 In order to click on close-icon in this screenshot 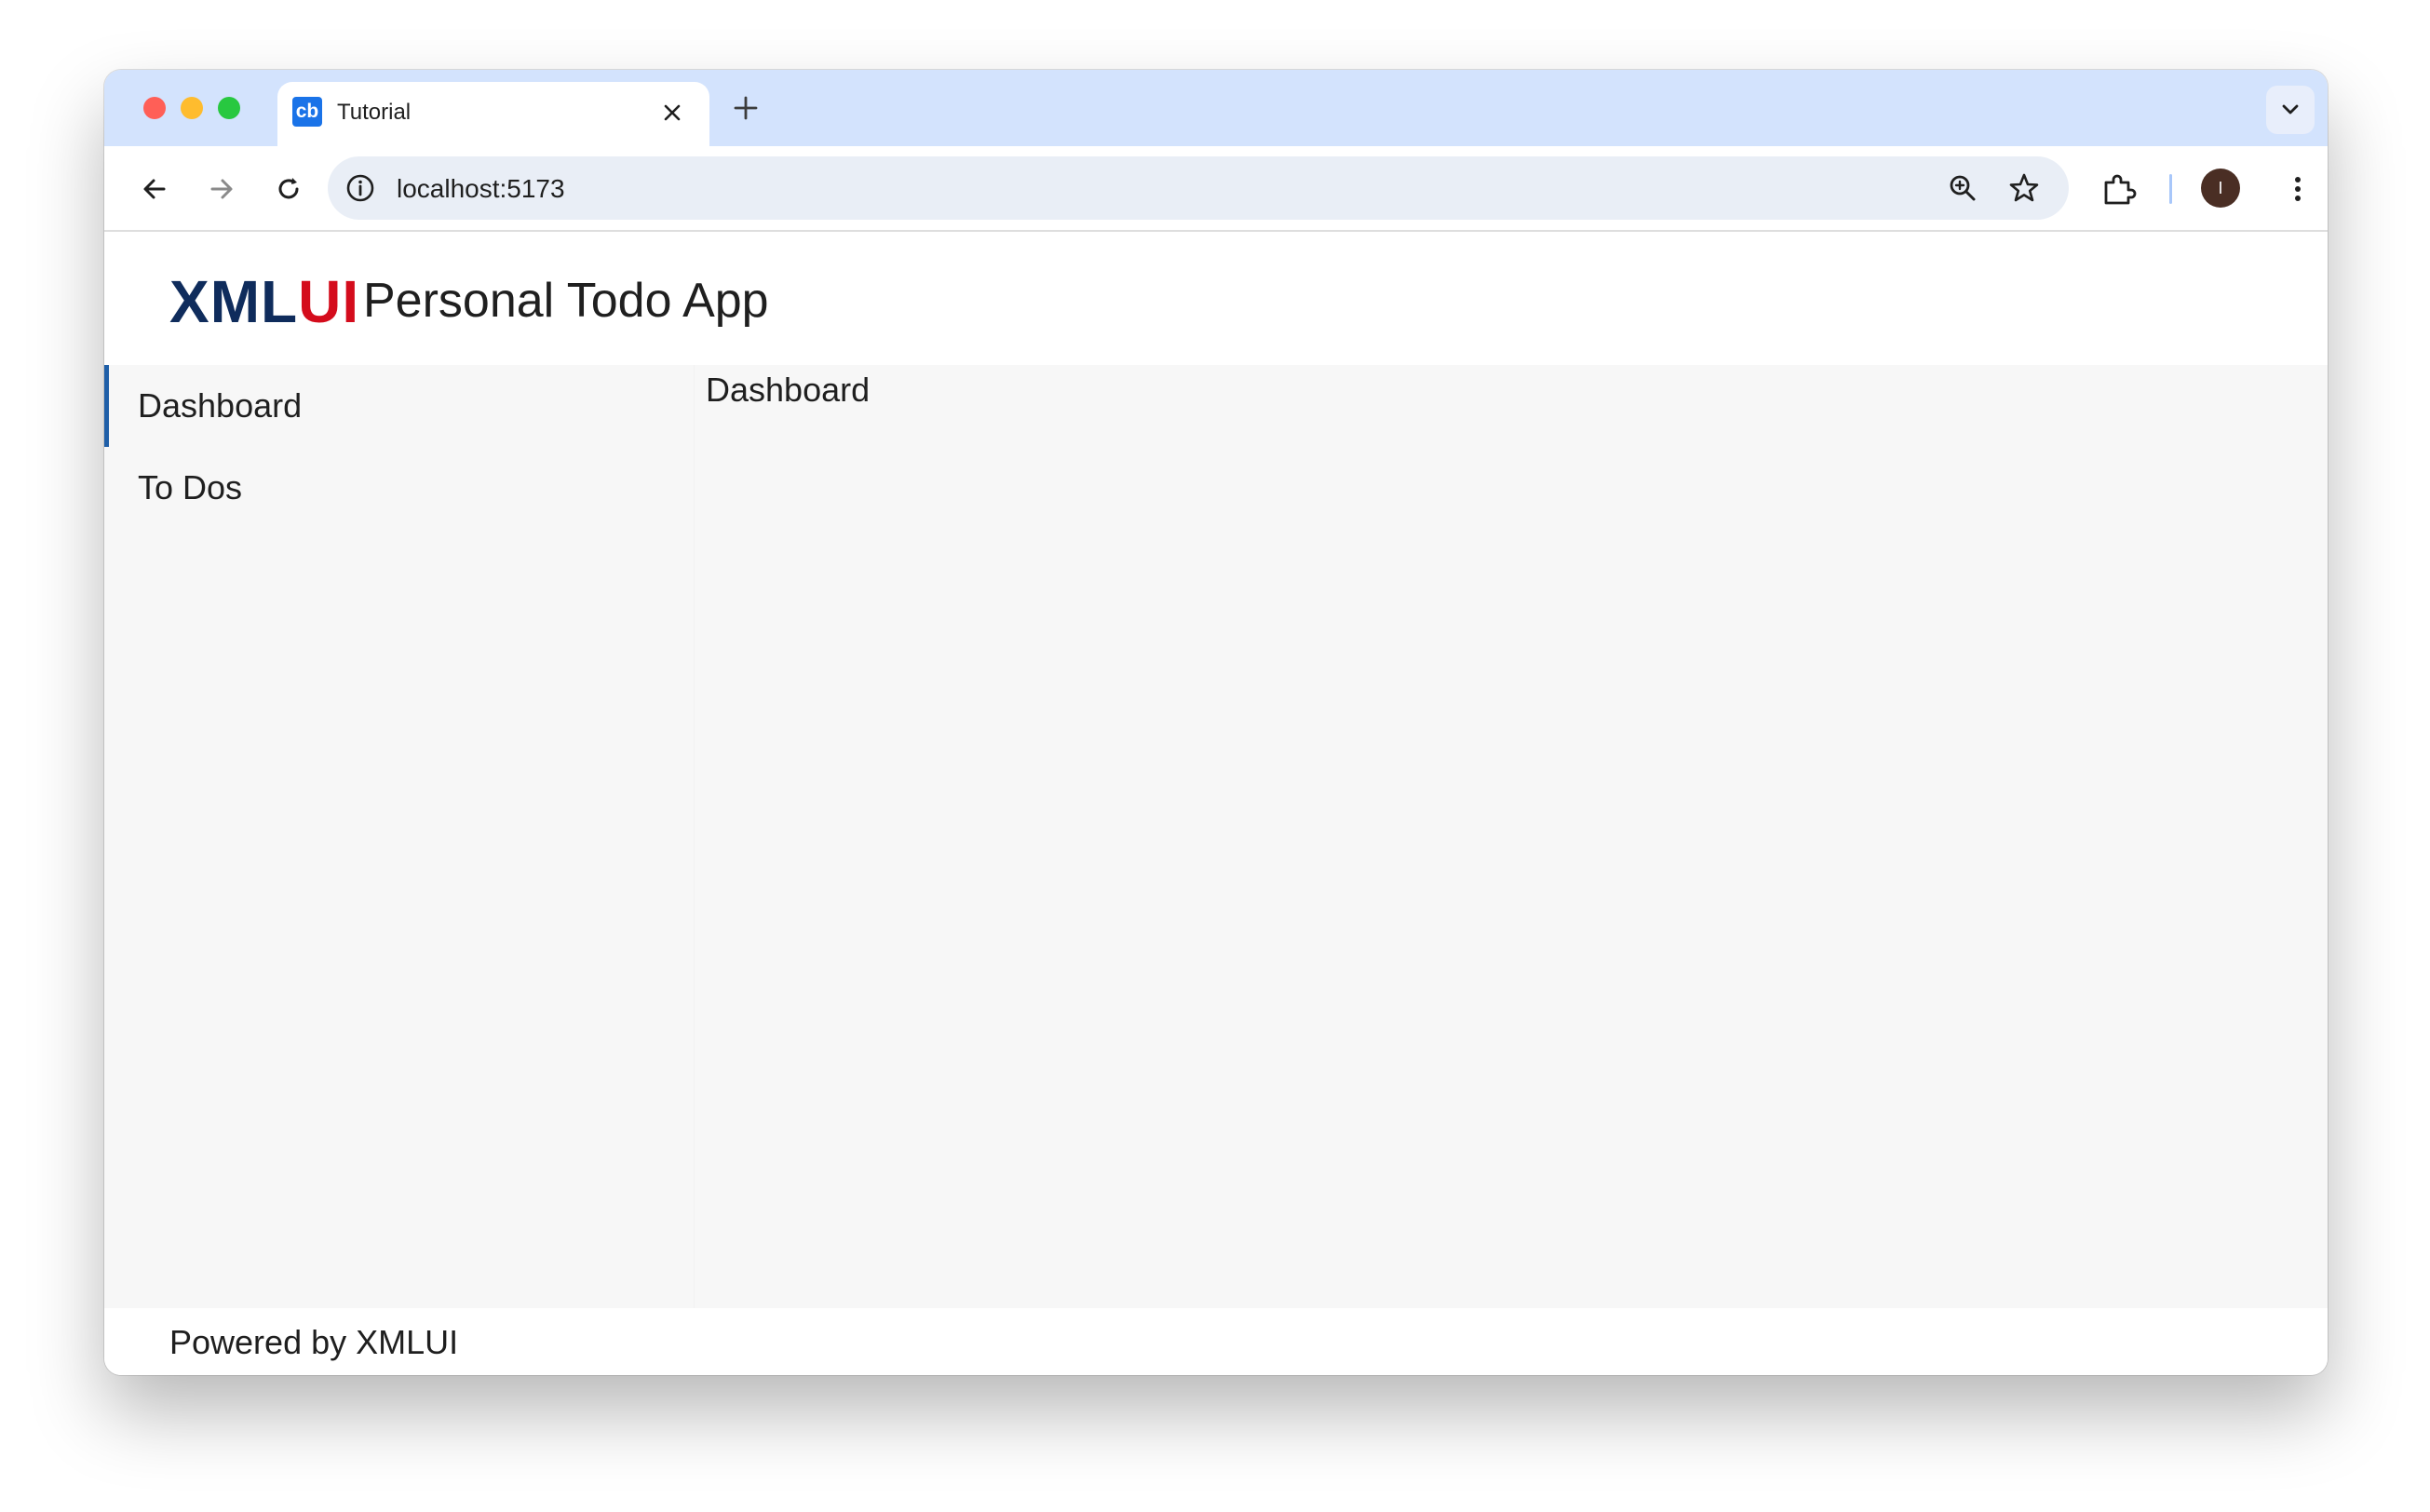, I will do `click(672, 112)`.